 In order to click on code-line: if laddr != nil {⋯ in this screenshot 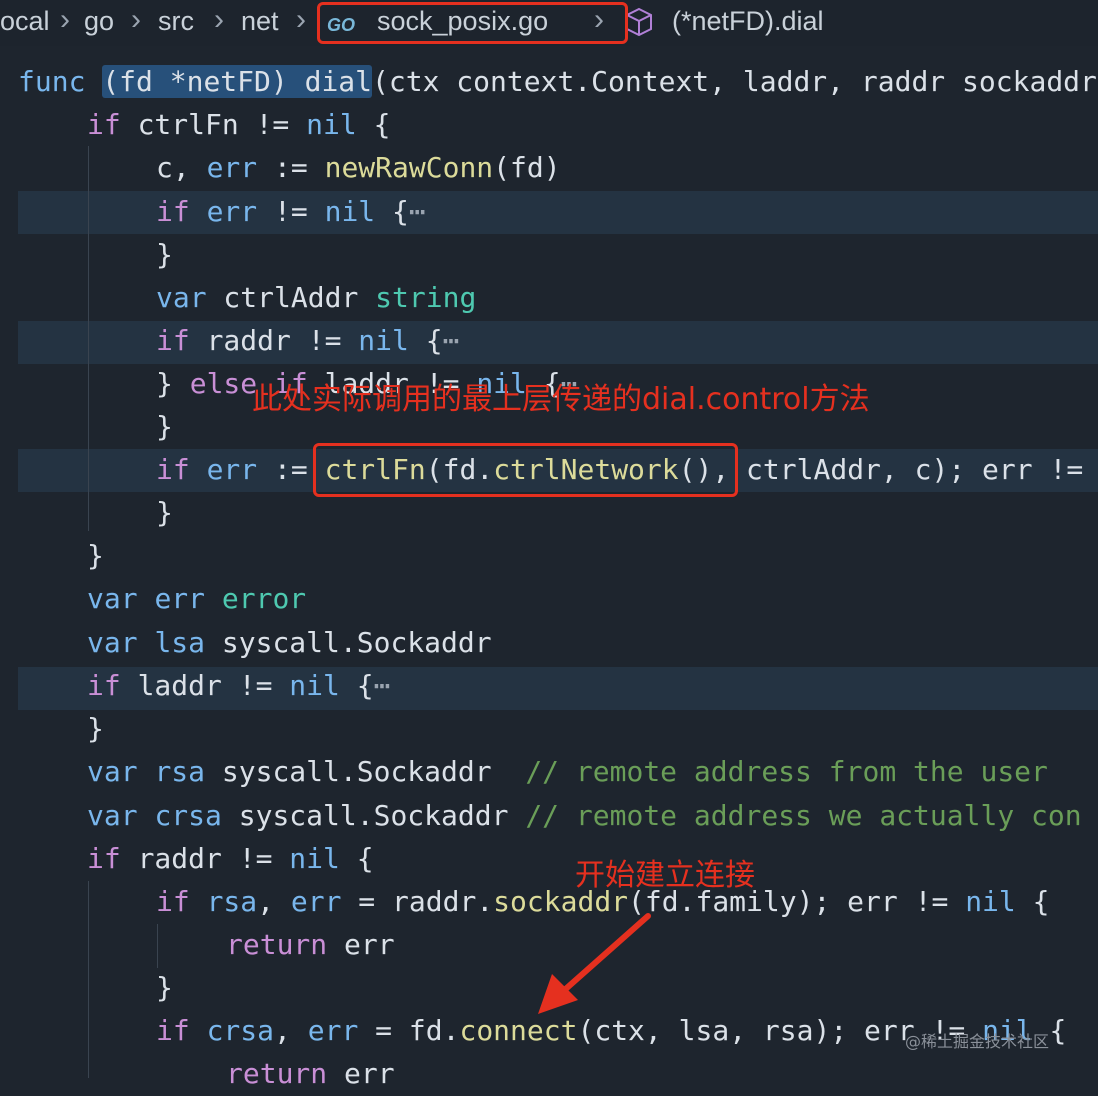, I will do `click(239, 685)`.